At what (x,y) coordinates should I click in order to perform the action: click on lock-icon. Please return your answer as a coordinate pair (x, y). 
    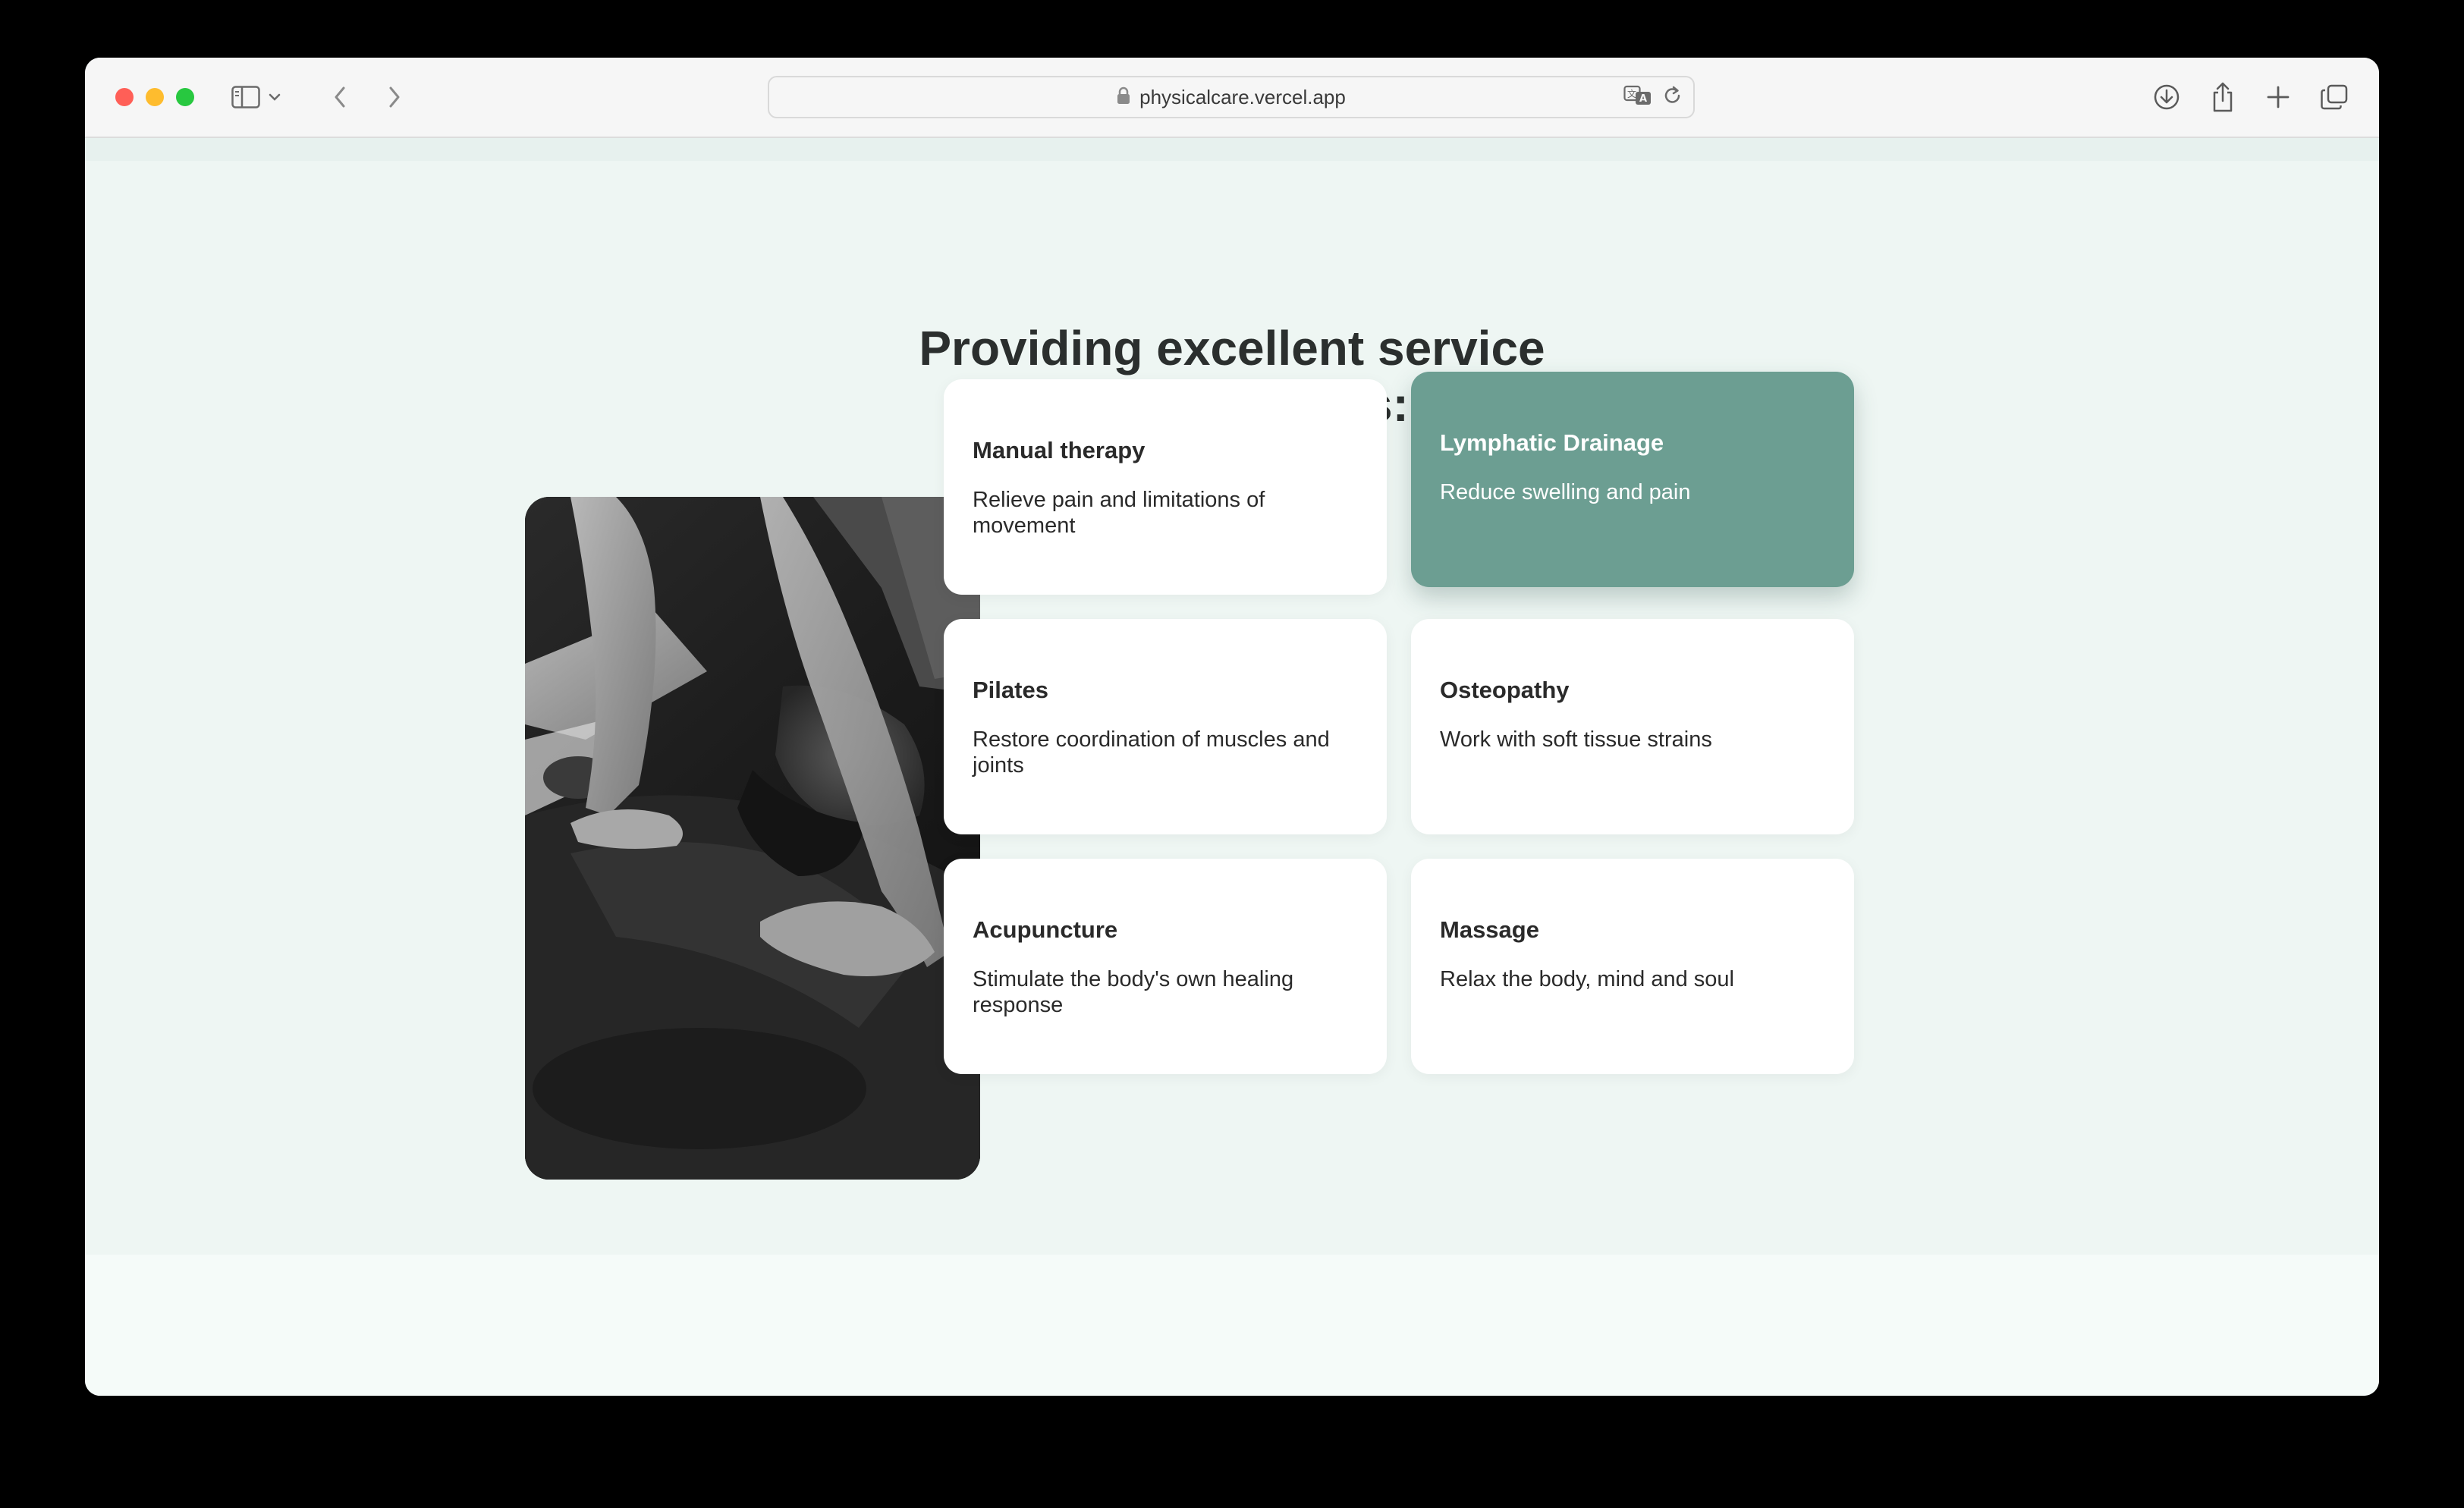
    Looking at the image, I should click on (1123, 97).